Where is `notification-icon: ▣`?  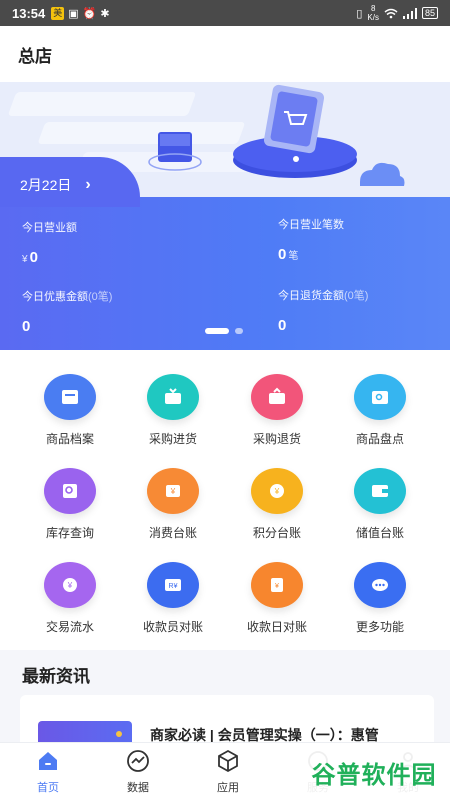
notification-icon: ▣ is located at coordinates (73, 13).